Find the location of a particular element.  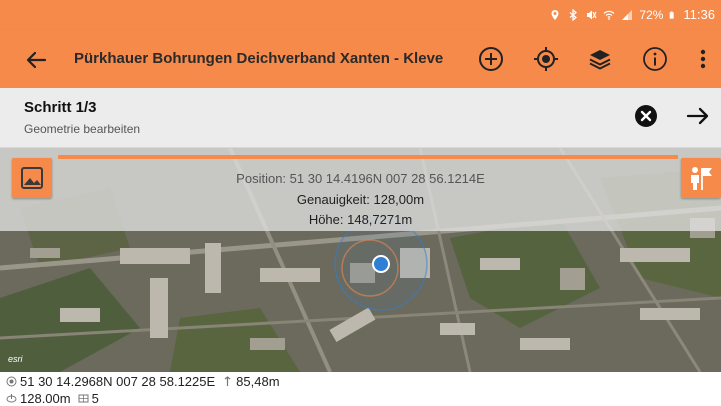

overflow-menu-button is located at coordinates (703, 59).